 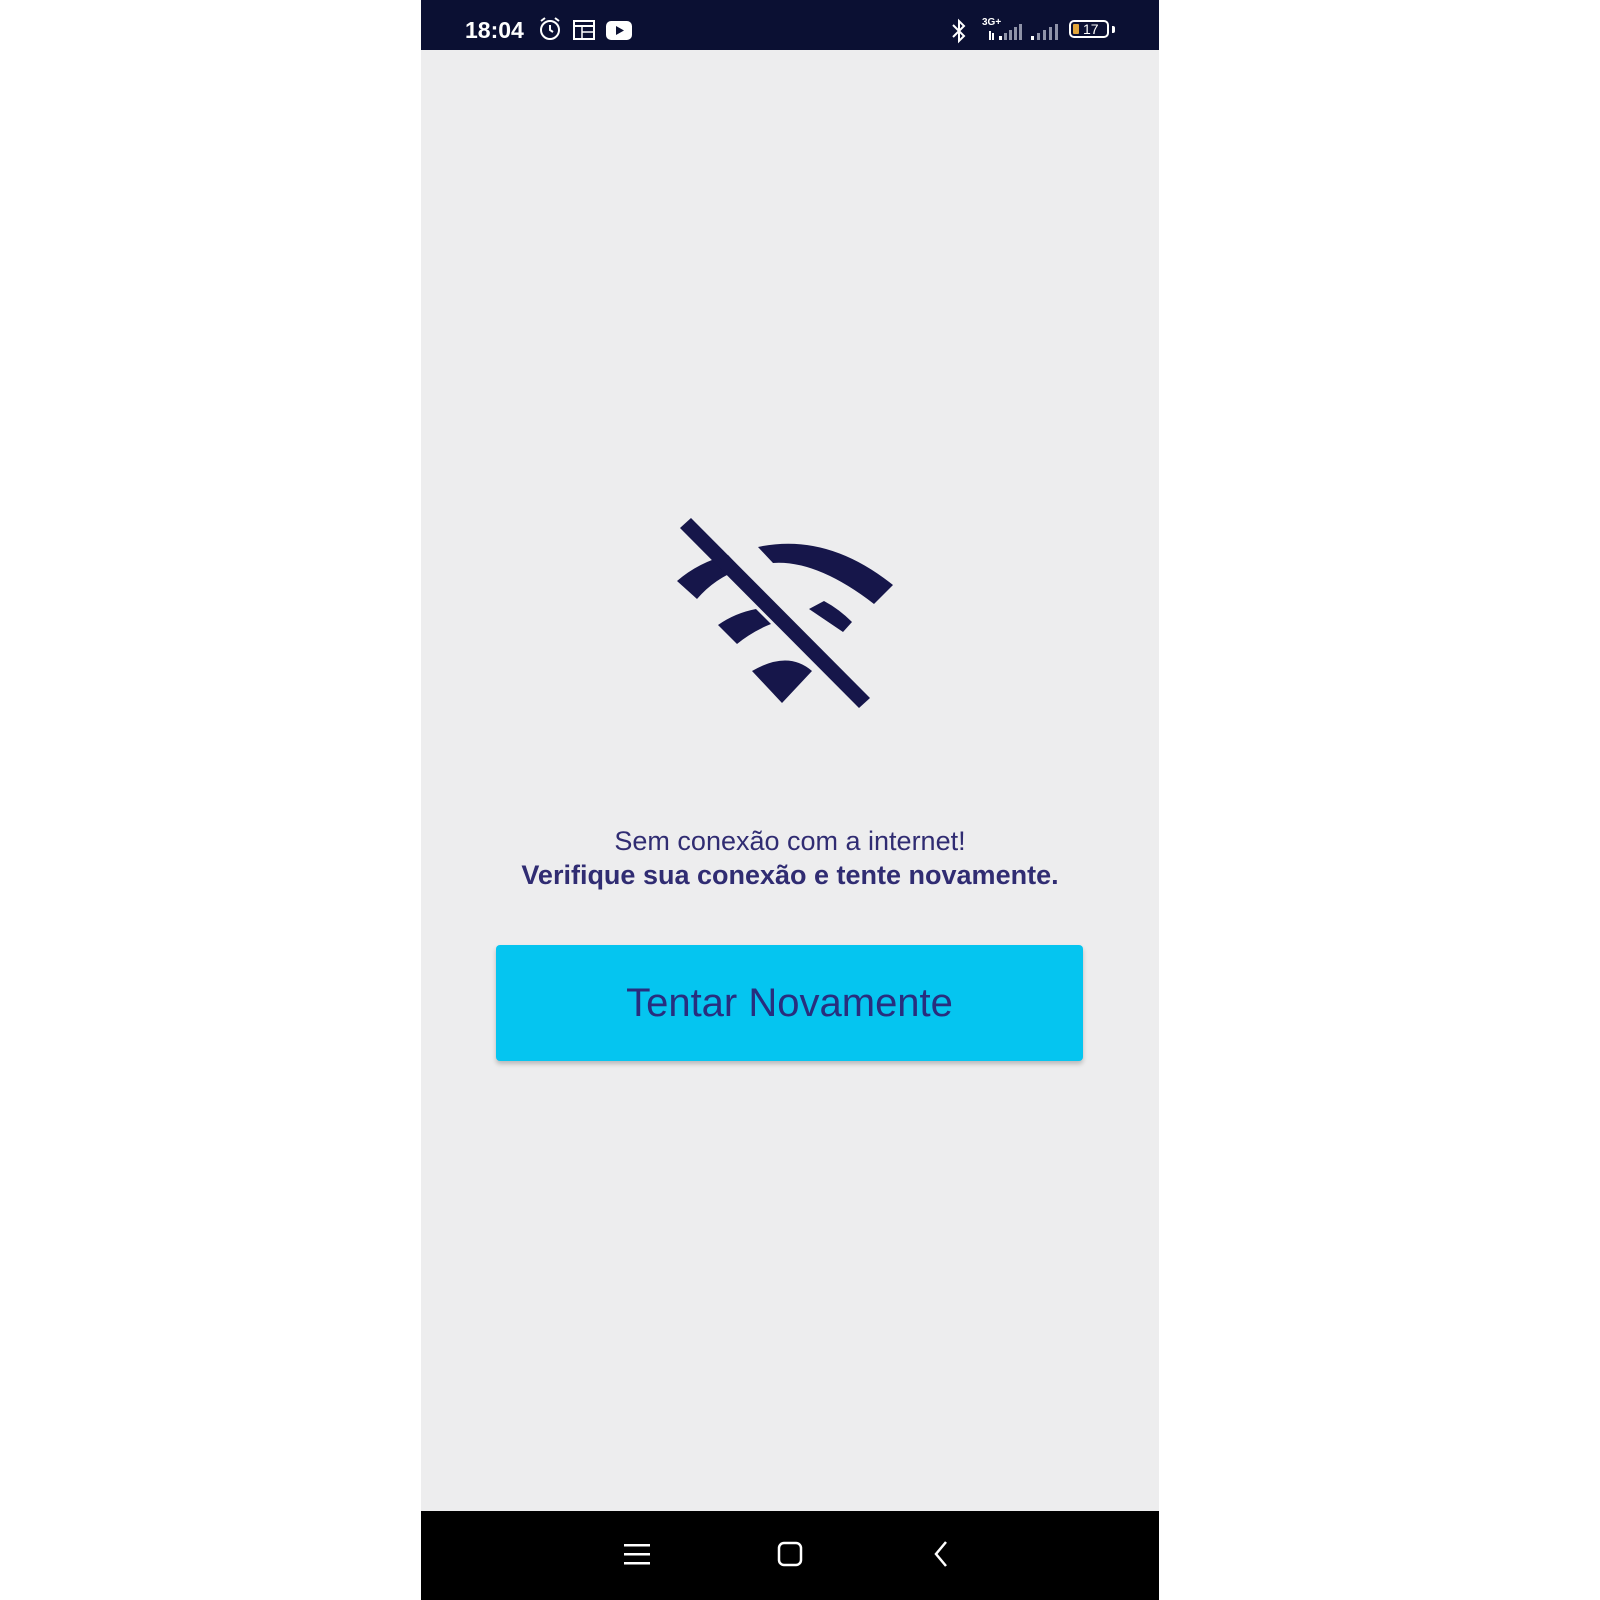 I want to click on back-button, so click(x=941, y=1556).